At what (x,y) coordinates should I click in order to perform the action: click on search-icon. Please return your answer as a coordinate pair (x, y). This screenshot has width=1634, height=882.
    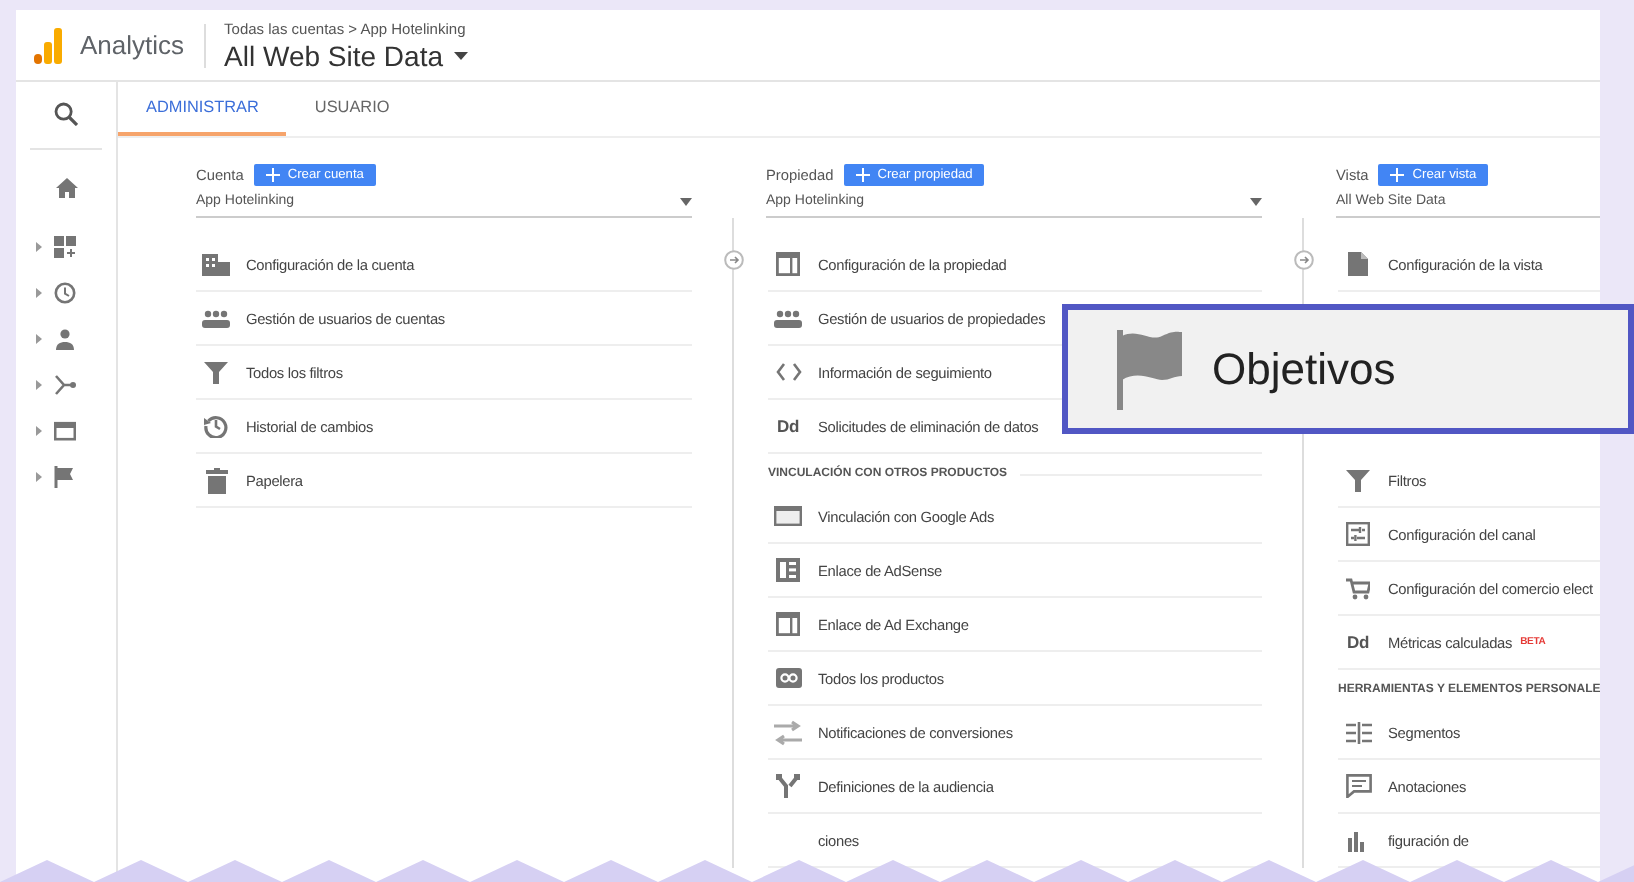
    Looking at the image, I should click on (66, 114).